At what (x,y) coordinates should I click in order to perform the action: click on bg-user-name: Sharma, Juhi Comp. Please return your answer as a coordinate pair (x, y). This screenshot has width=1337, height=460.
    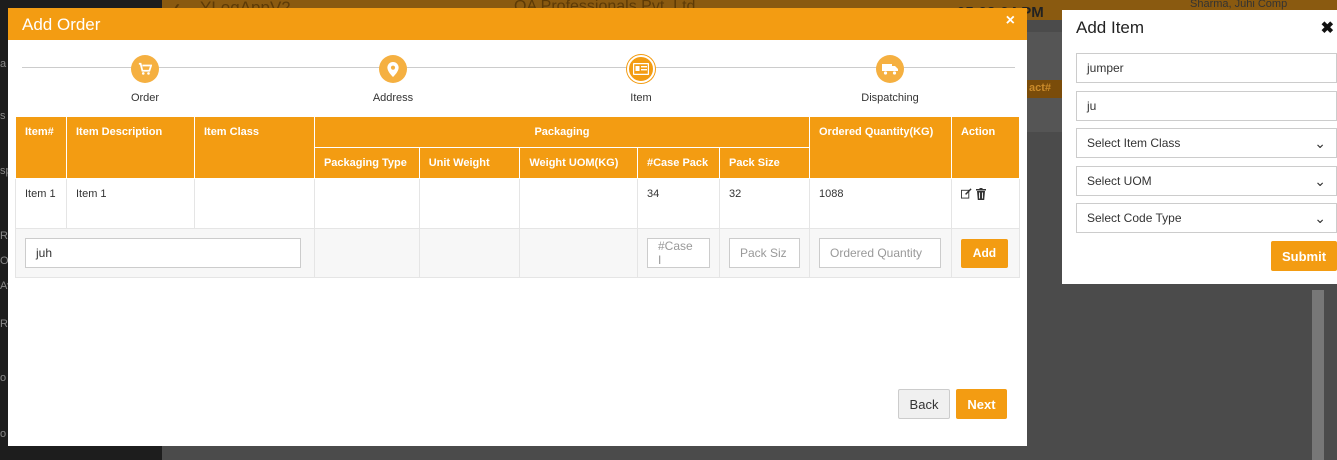
    Looking at the image, I should click on (1239, 5).